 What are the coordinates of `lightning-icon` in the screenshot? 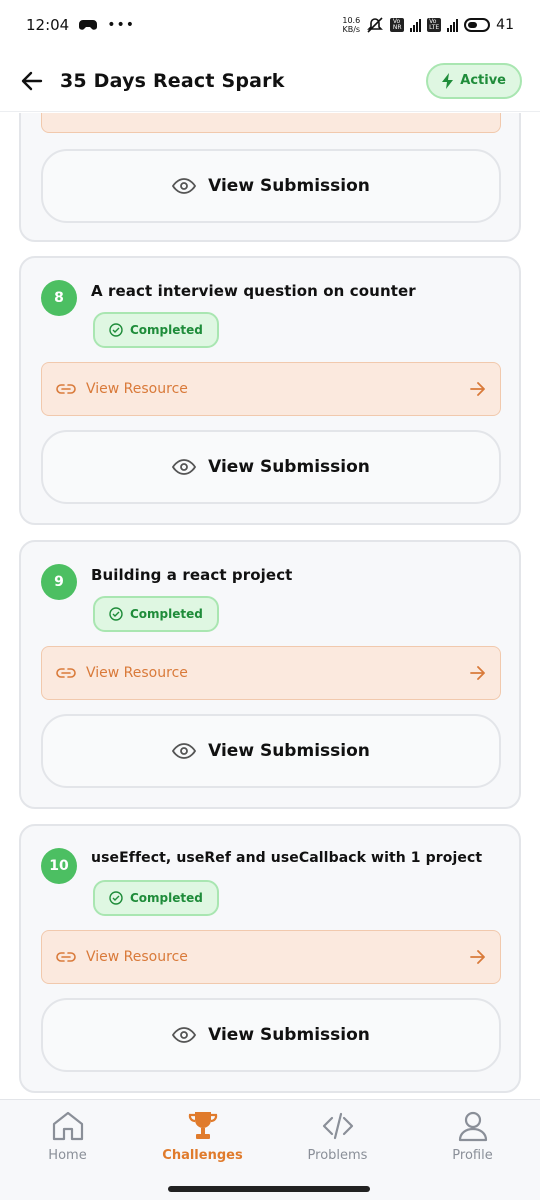 It's located at (448, 80).